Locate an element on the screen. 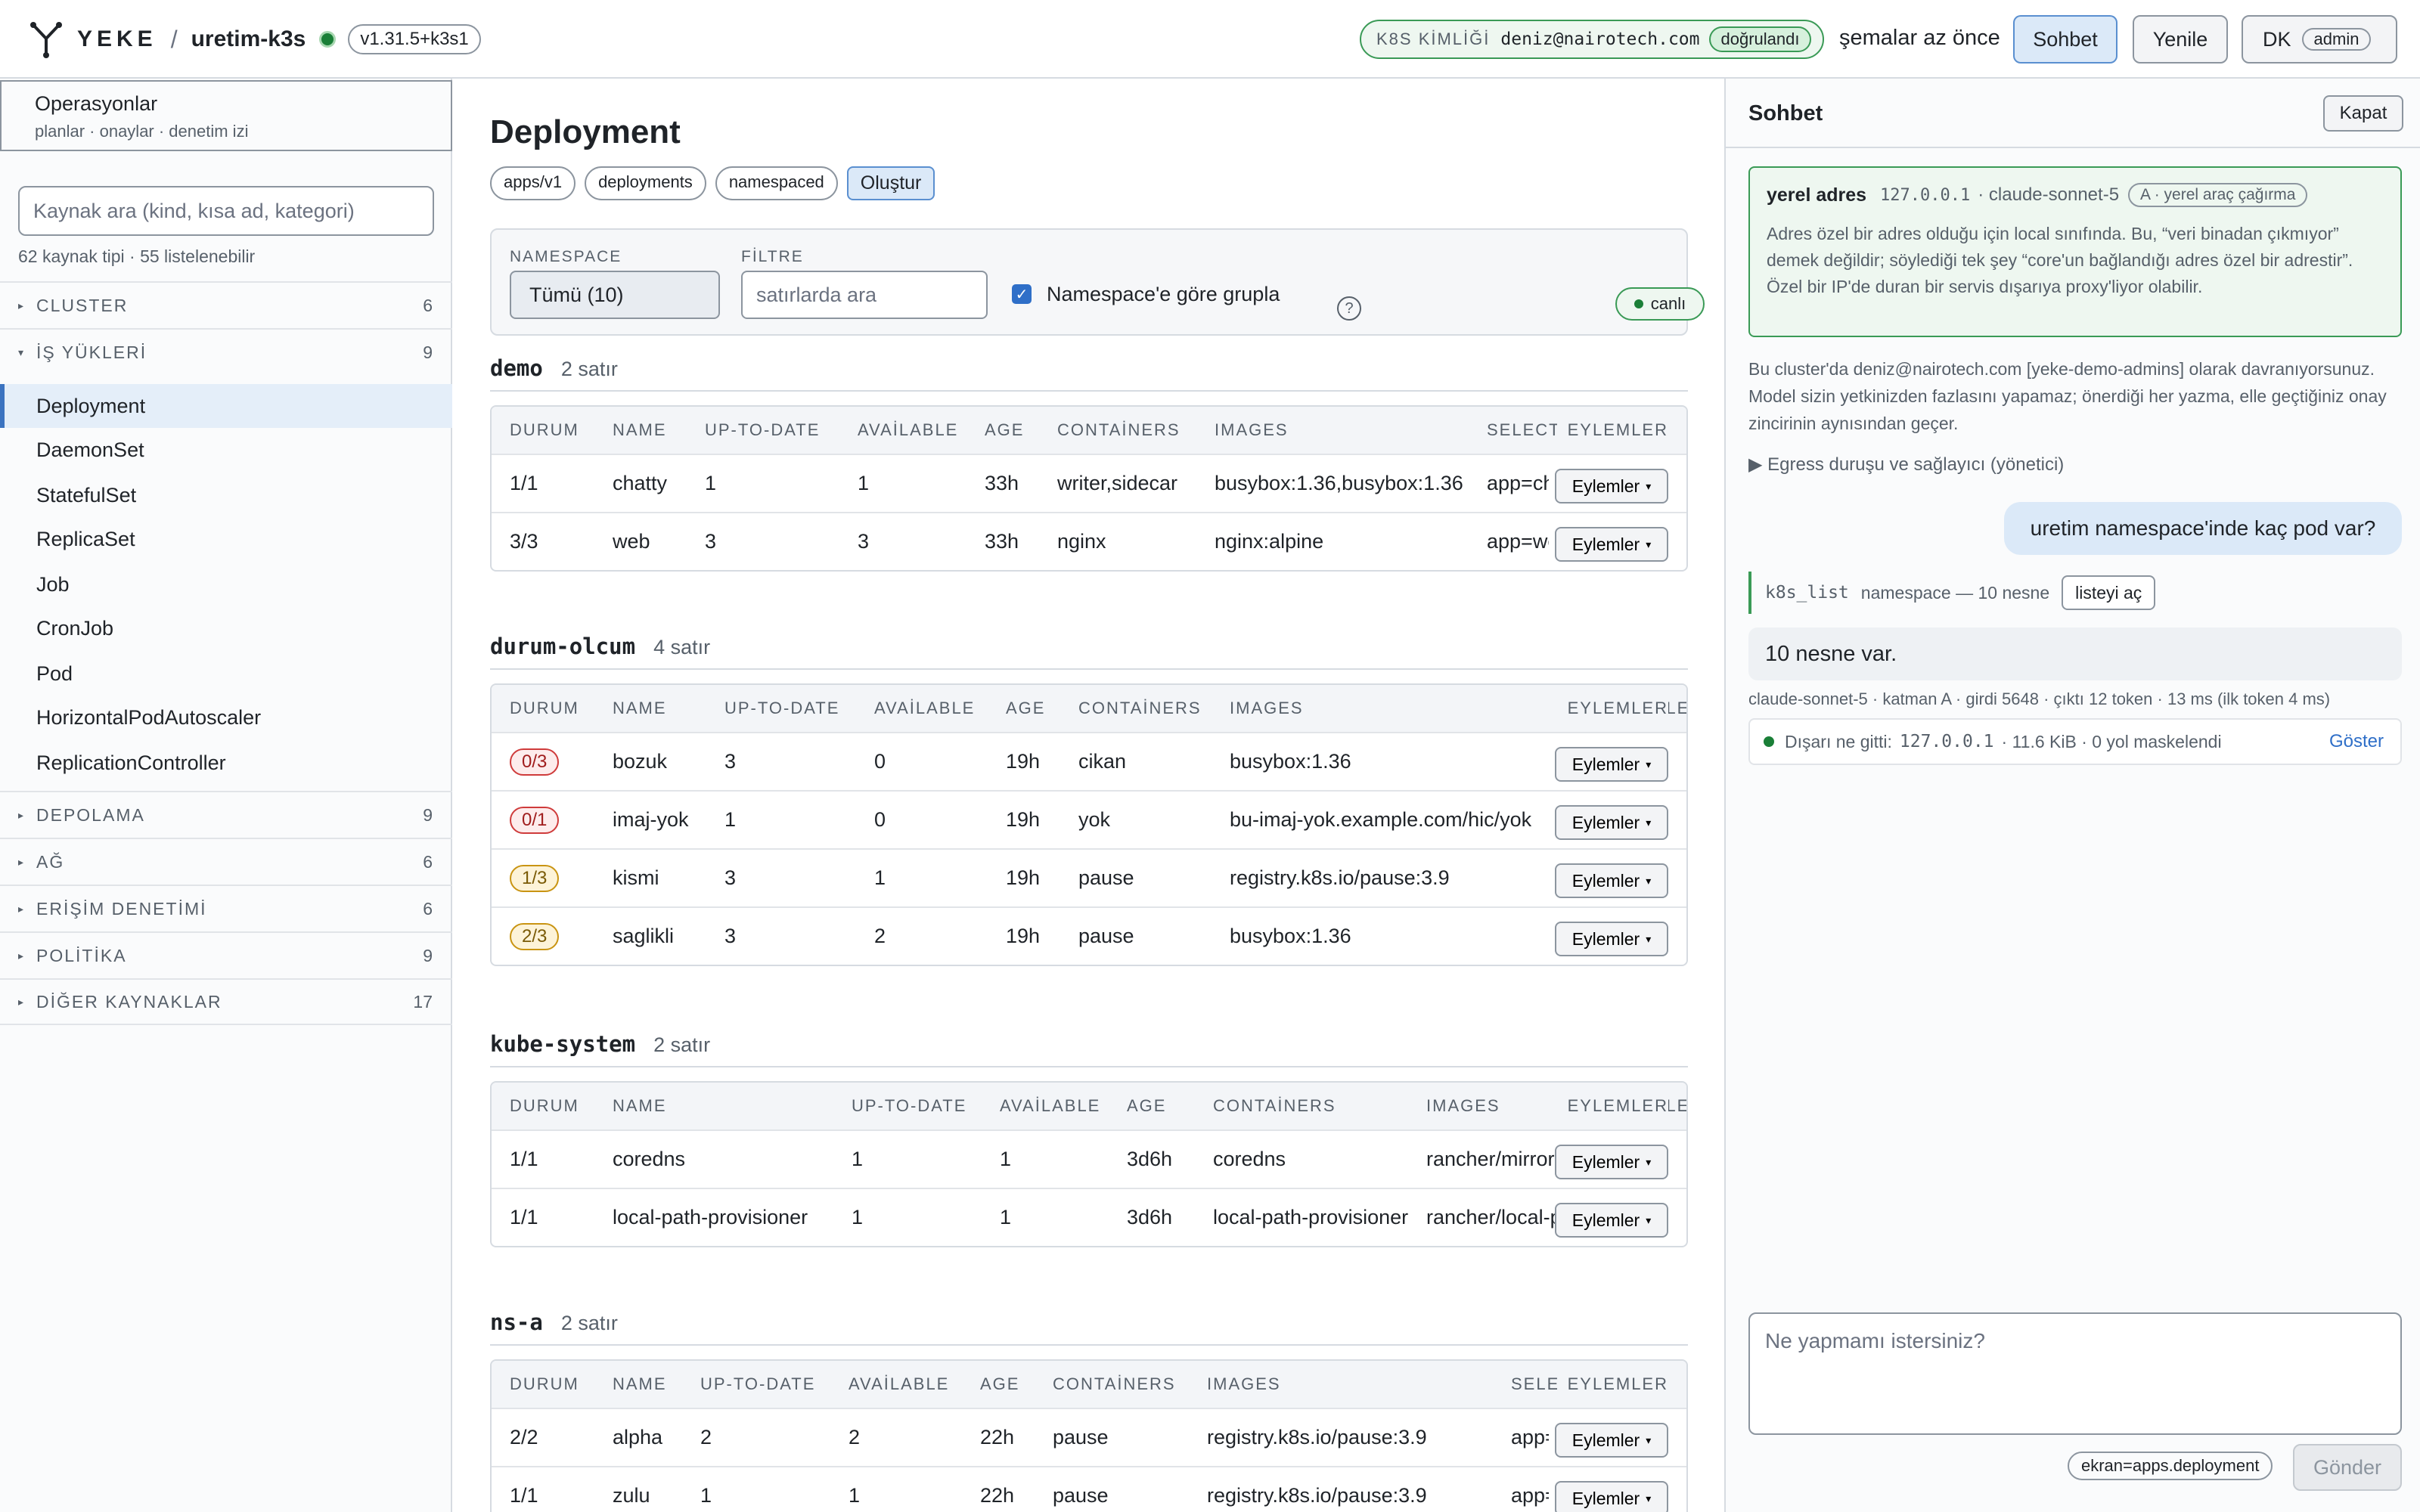 The image size is (2420, 1512). cell-available: 1 is located at coordinates (1006, 1217).